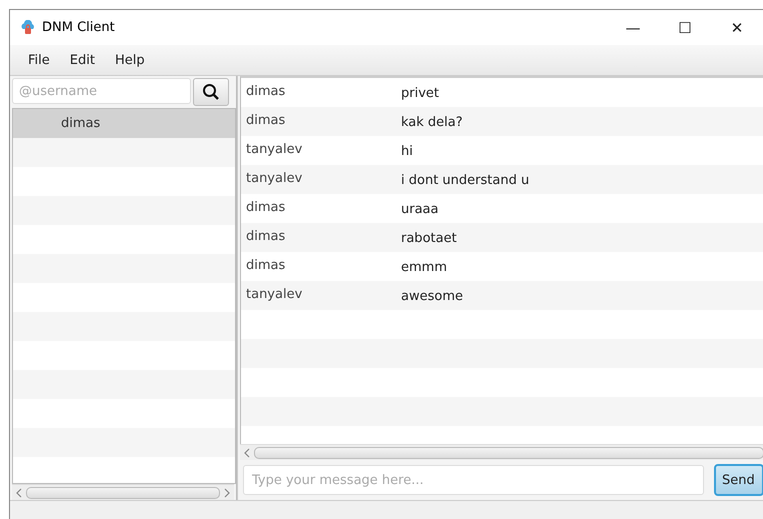 This screenshot has height=519, width=763. What do you see at coordinates (424, 267) in the screenshot?
I see `message-cell-text: emmm` at bounding box center [424, 267].